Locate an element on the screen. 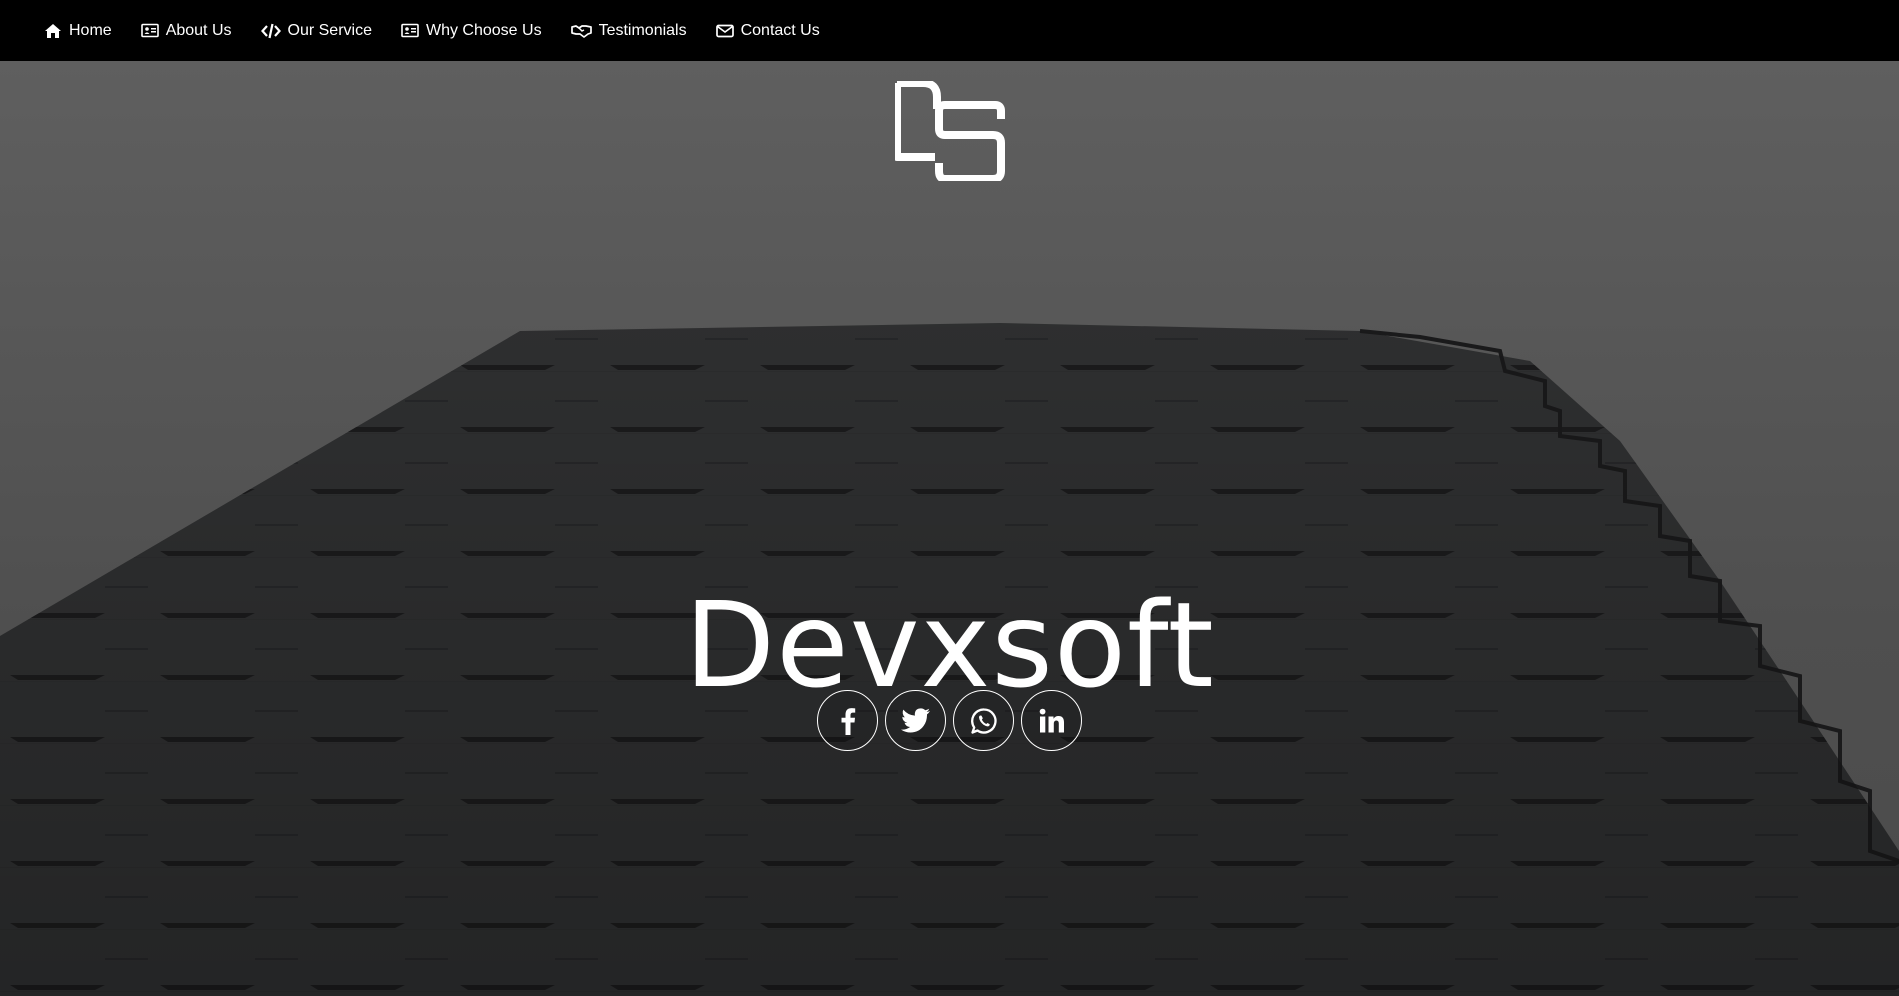  nav-item-label: Contact Us is located at coordinates (780, 30).